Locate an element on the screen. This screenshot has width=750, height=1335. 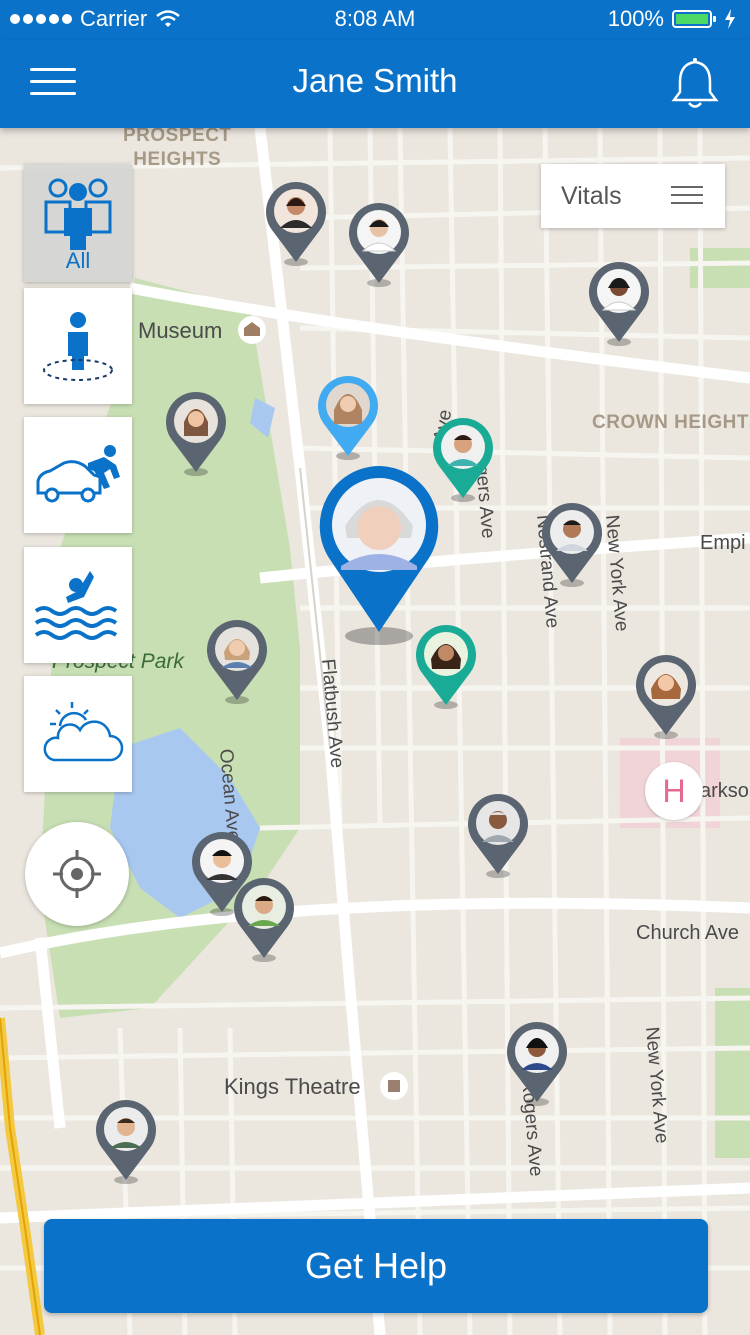
filter-all-button: All is located at coordinates (78, 223).